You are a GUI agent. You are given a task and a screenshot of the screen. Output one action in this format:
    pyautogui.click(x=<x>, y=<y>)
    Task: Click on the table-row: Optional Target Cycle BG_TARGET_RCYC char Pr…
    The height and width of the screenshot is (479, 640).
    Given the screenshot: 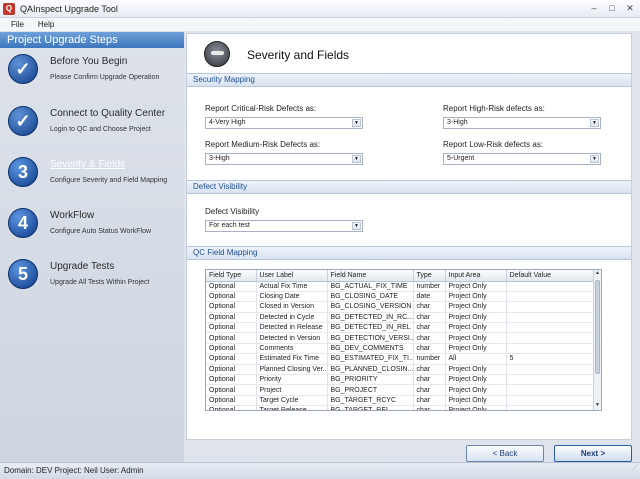 What is the action you would take?
    pyautogui.click(x=400, y=401)
    